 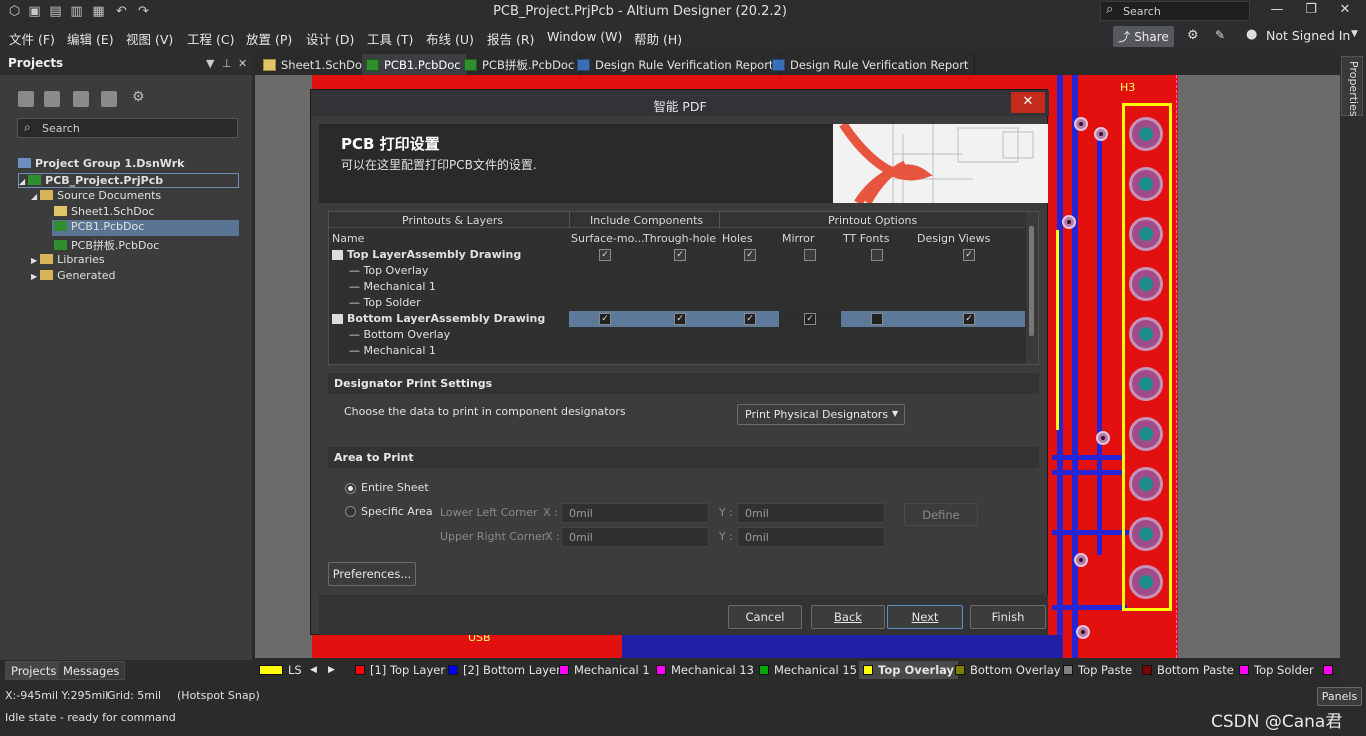 I want to click on col-mirror: Mirror, so click(x=798, y=238).